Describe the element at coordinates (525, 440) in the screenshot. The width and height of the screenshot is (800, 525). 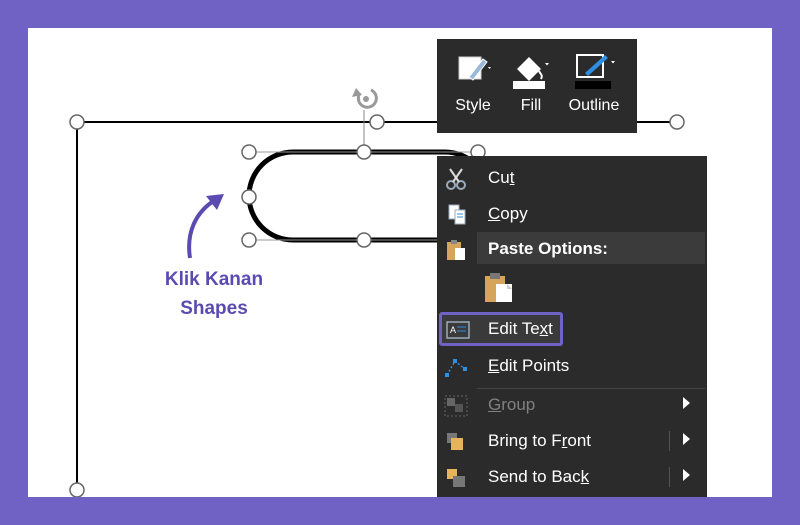
I see `bring-to-front-label-pre: Bring to F` at that location.